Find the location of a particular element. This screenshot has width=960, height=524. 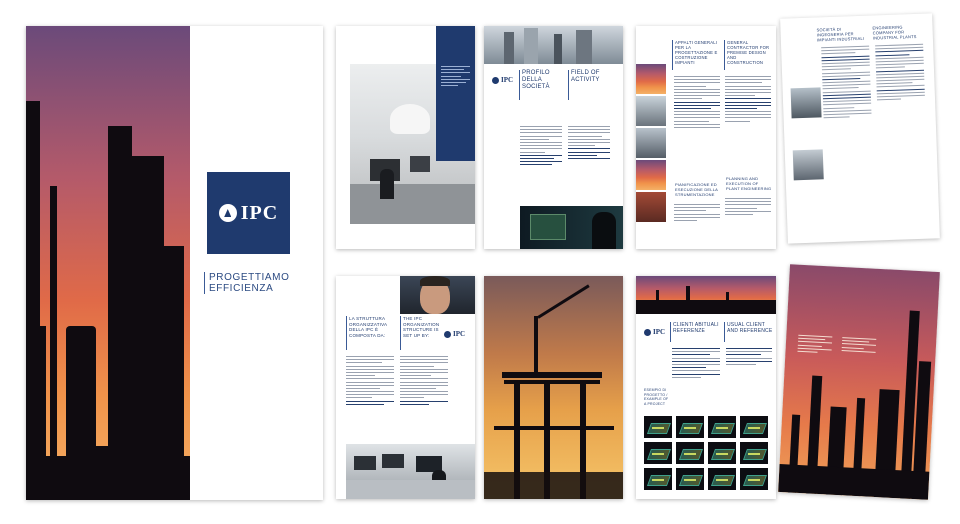

tagline-line-1: PROGETTIAMO is located at coordinates (249, 277).